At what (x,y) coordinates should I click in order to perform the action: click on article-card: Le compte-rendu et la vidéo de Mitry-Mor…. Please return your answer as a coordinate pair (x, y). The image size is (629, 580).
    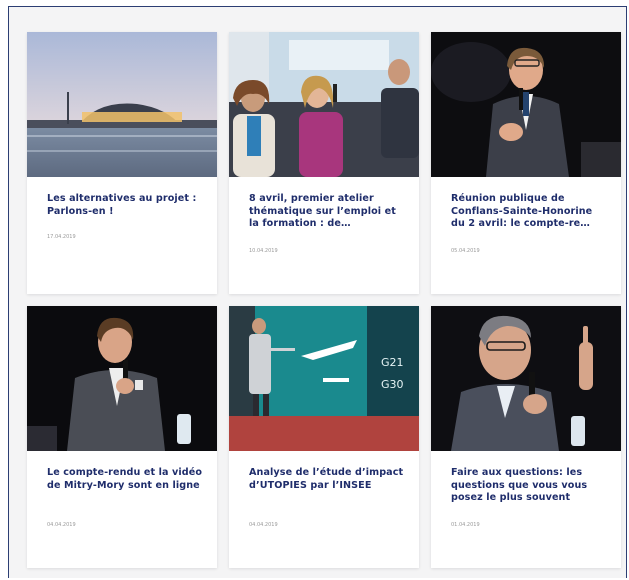
    Looking at the image, I should click on (122, 437).